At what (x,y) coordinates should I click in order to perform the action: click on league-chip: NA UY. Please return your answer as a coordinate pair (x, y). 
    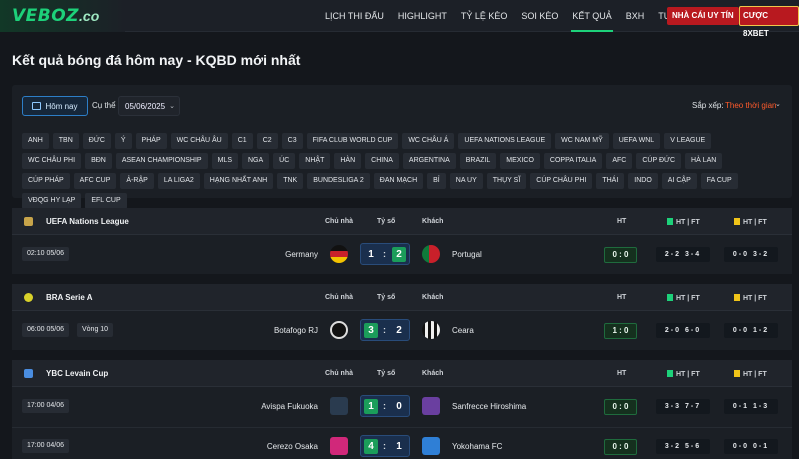
    Looking at the image, I should click on (466, 181).